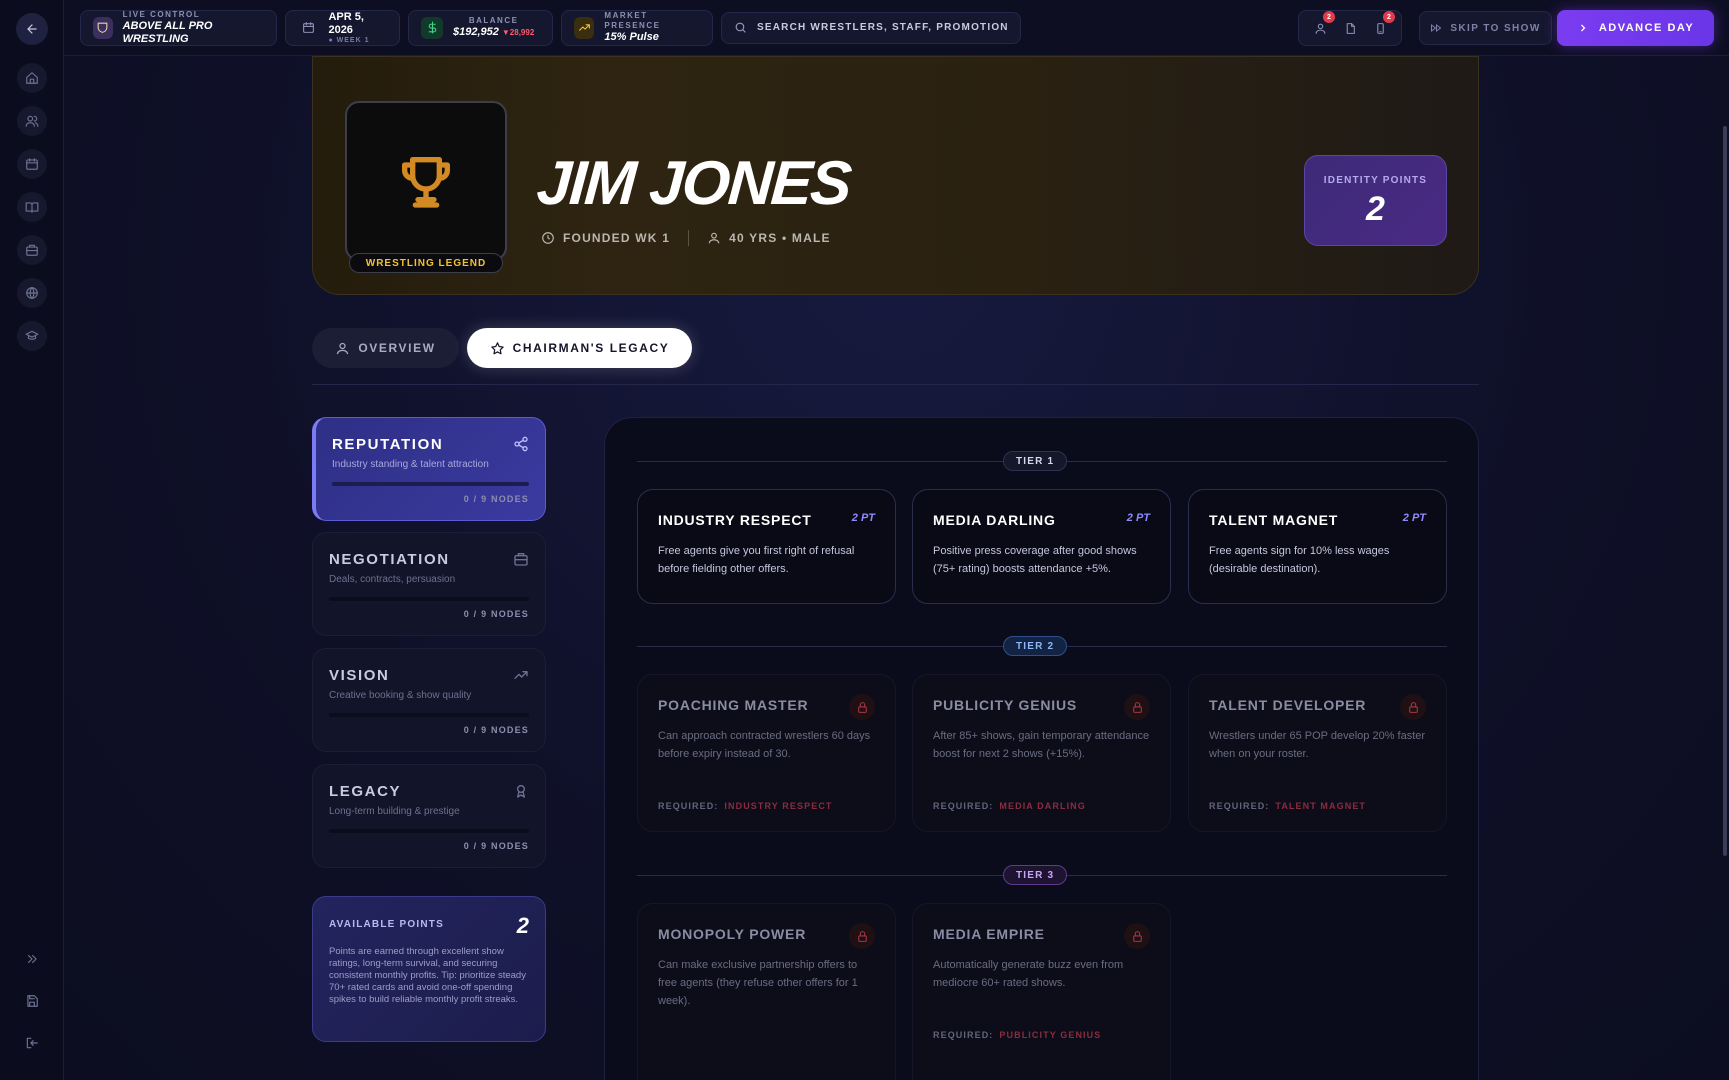  I want to click on tab-overview-label: OVERVIEW, so click(397, 348).